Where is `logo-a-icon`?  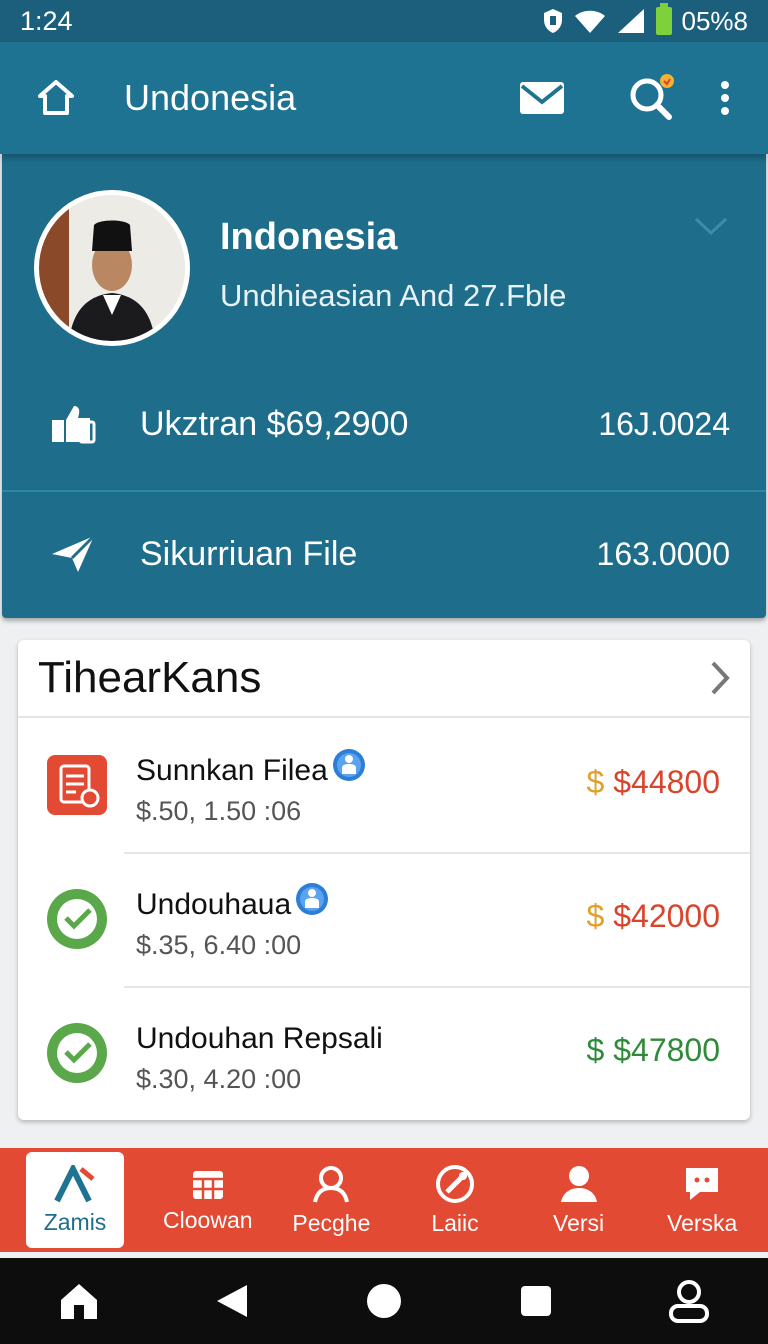 logo-a-icon is located at coordinates (74, 1183).